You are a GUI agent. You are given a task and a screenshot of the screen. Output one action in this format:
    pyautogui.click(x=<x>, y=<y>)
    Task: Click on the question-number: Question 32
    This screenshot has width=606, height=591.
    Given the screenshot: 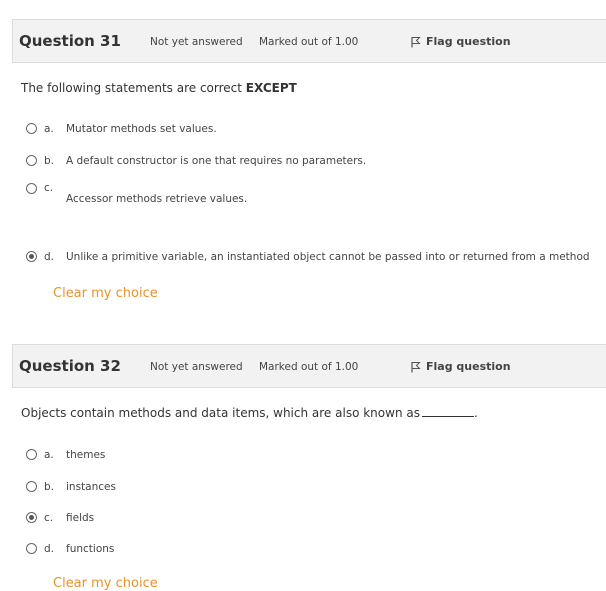 What is the action you would take?
    pyautogui.click(x=70, y=366)
    